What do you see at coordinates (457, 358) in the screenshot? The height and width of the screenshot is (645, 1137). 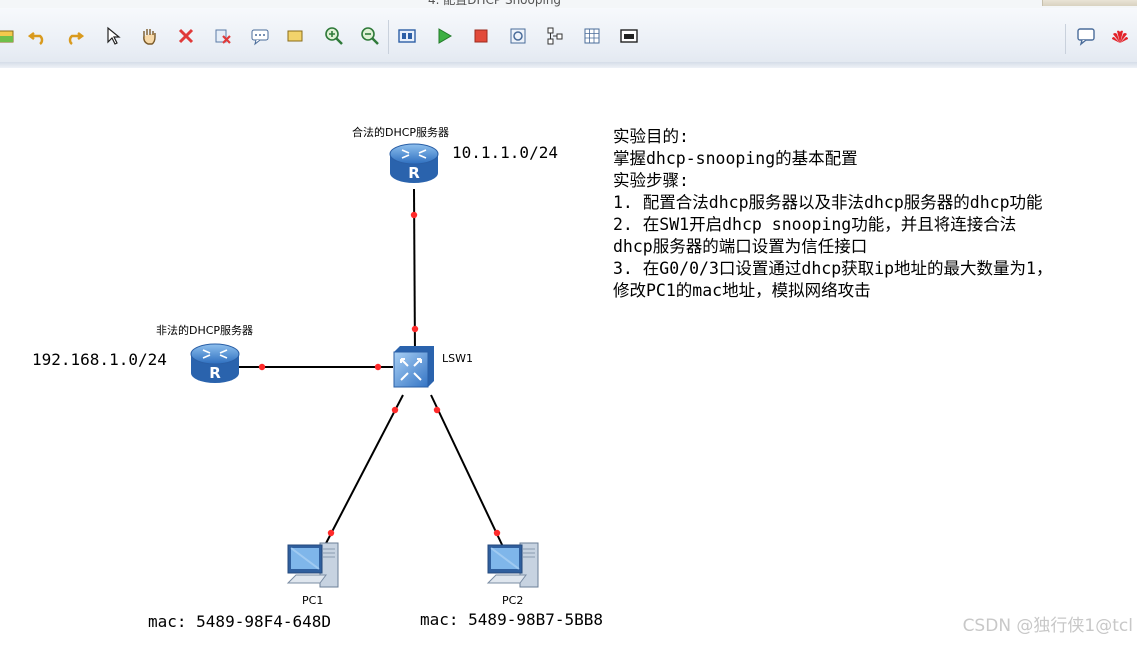 I see `switch-label: LSW1` at bounding box center [457, 358].